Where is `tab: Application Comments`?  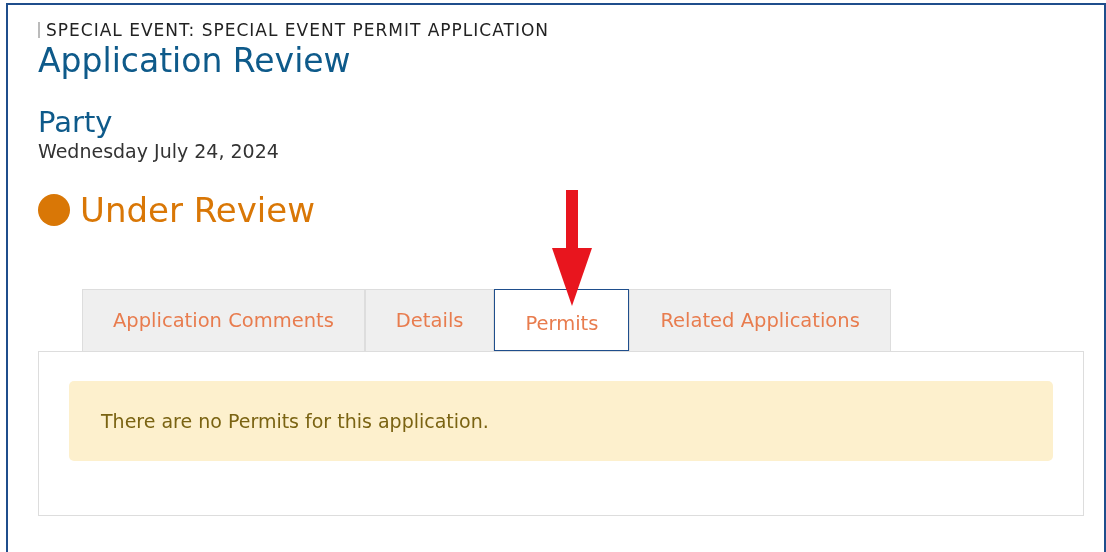 tab: Application Comments is located at coordinates (223, 320).